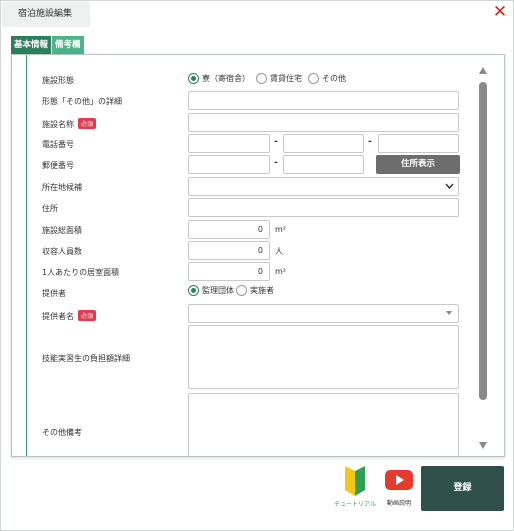  Describe the element at coordinates (82, 101) in the screenshot. I see `other-detail-label: 形態「その他」の詳細` at that location.